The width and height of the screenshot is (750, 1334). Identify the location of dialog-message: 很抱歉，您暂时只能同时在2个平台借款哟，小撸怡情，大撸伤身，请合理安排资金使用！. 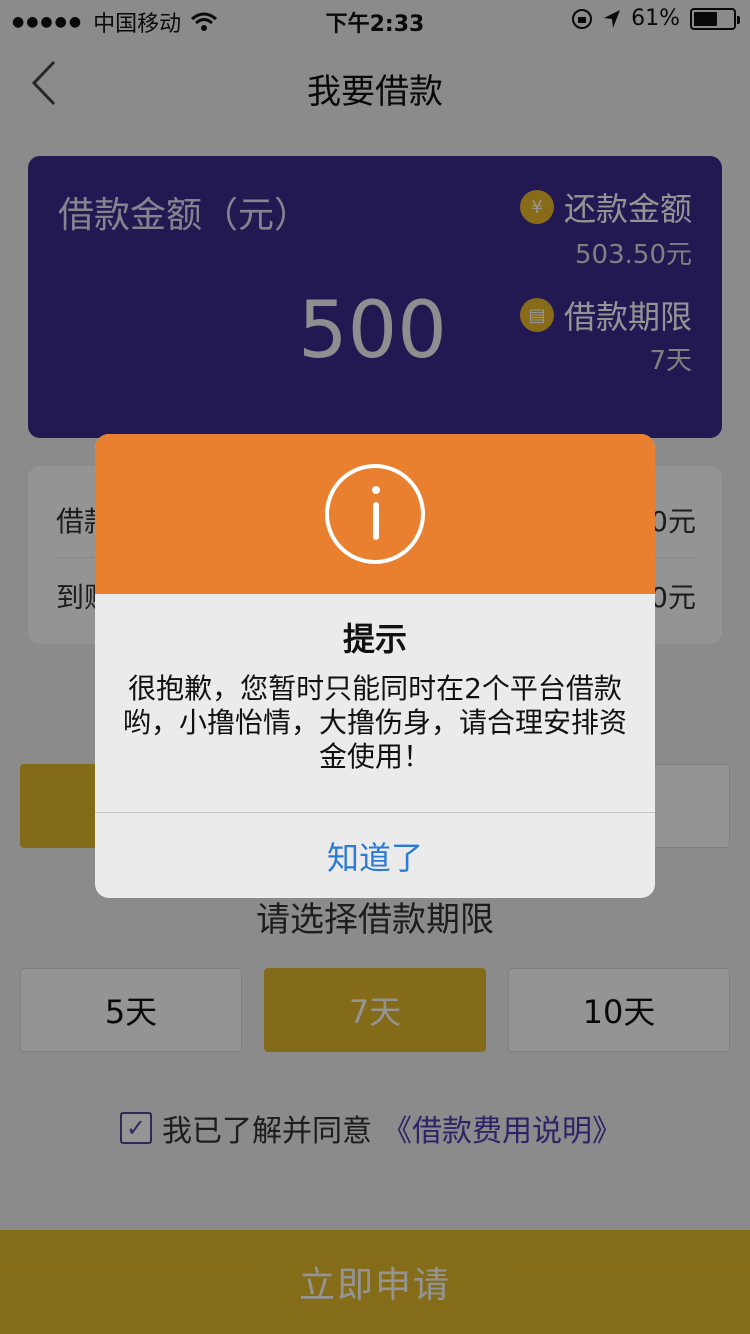
(374, 722).